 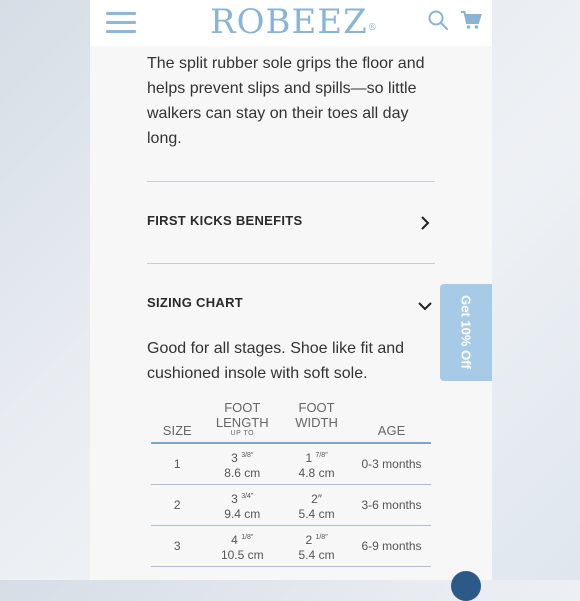 I want to click on width-inches: 1, so click(x=309, y=457).